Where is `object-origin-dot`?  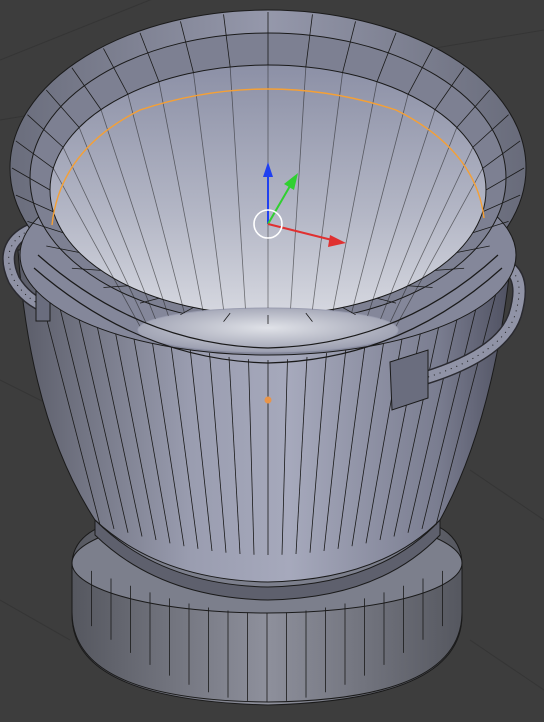 object-origin-dot is located at coordinates (268, 400).